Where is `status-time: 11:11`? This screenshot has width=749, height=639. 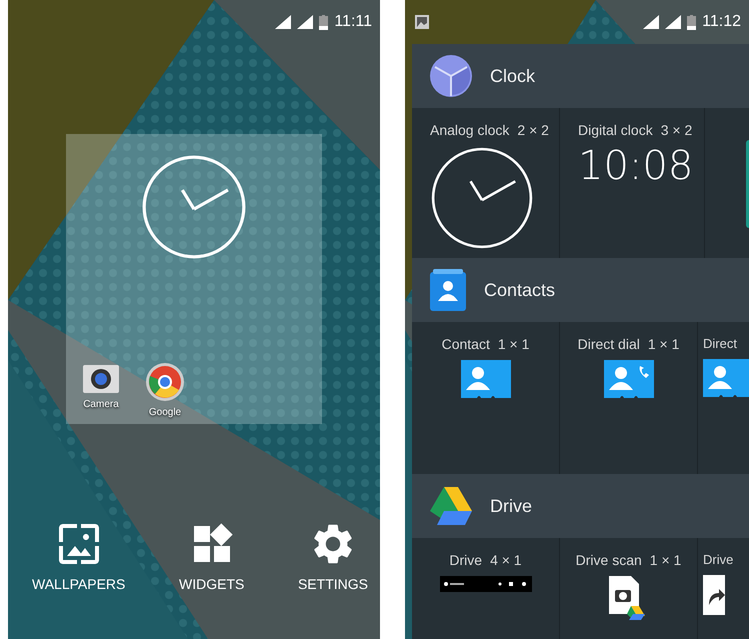
status-time: 11:11 is located at coordinates (353, 22).